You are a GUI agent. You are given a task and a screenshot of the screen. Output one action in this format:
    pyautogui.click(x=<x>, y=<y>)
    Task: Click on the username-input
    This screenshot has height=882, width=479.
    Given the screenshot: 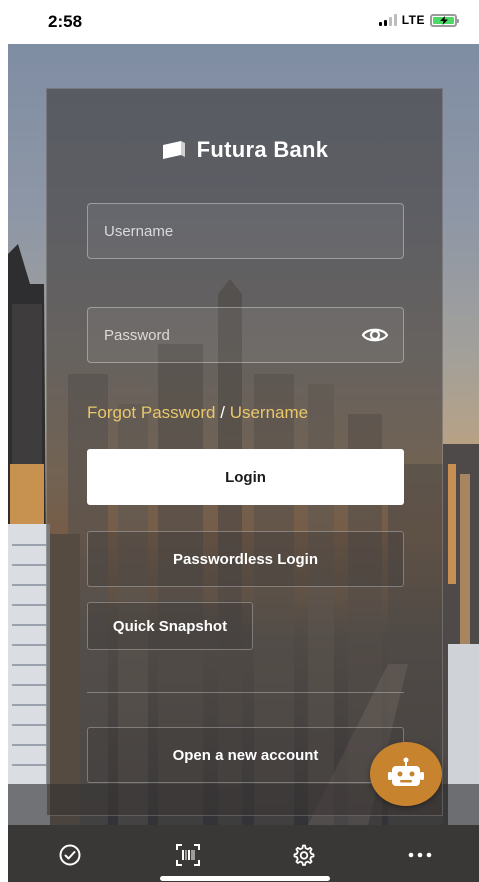 What is the action you would take?
    pyautogui.click(x=245, y=231)
    